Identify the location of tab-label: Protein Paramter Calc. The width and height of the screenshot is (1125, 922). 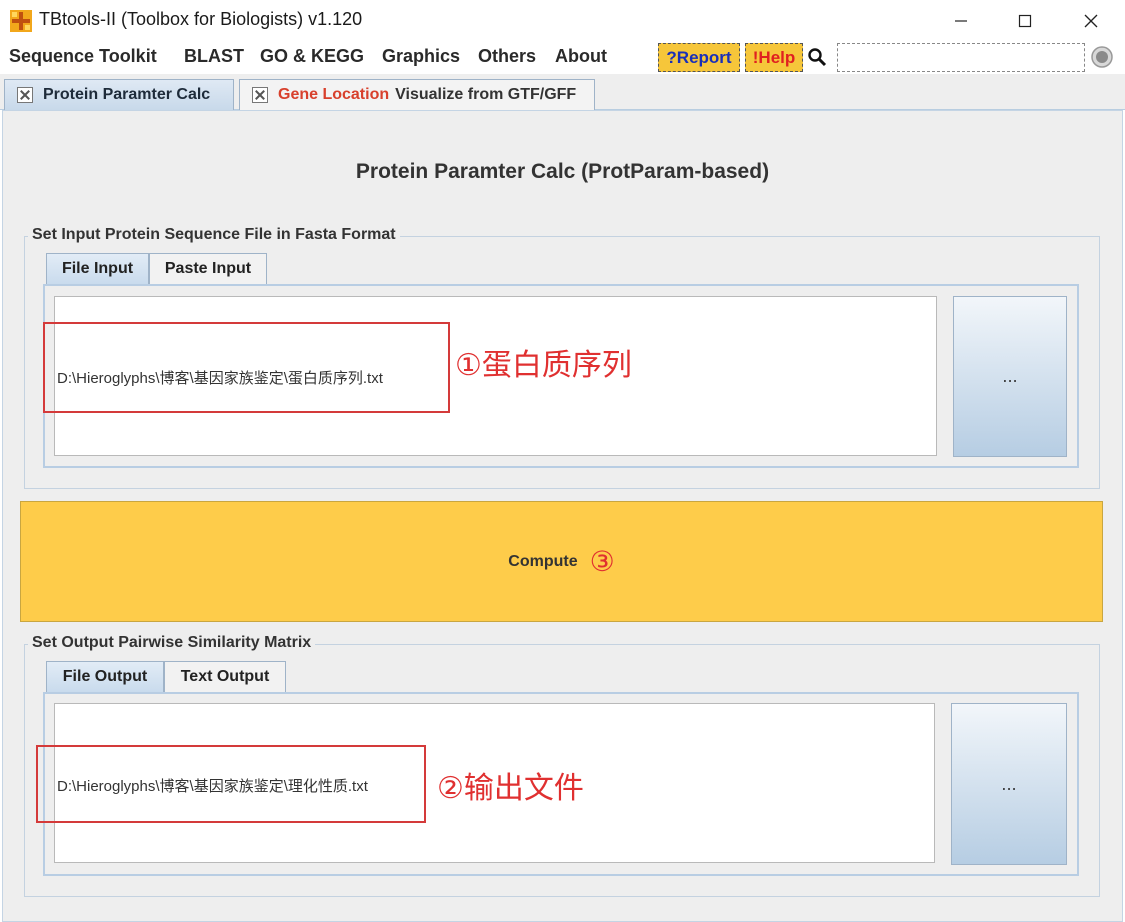
(127, 94).